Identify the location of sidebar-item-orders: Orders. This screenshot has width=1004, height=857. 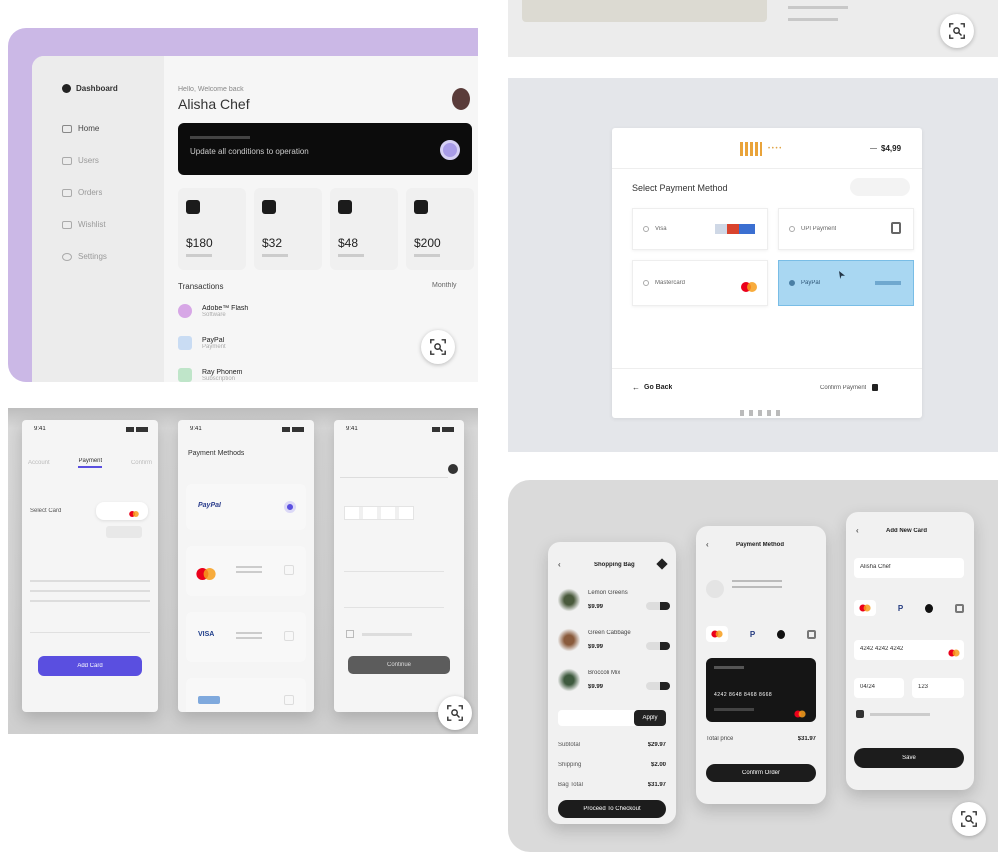
(82, 192).